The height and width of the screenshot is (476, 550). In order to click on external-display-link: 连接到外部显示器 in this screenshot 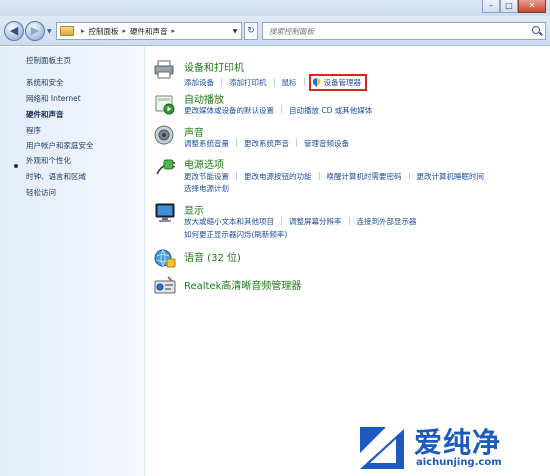, I will do `click(387, 221)`.